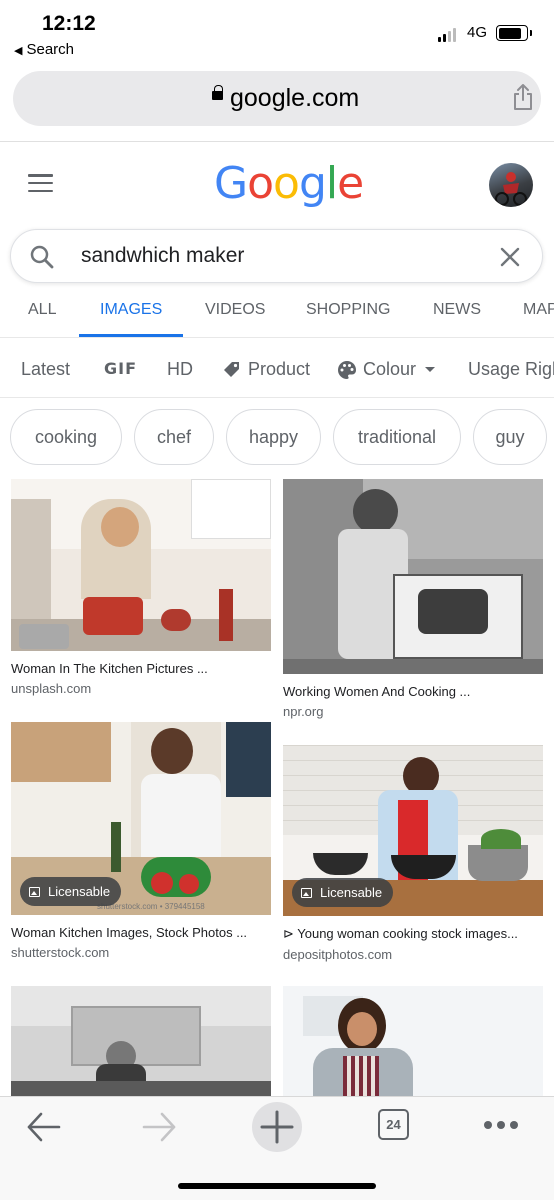 The width and height of the screenshot is (554, 1200). What do you see at coordinates (397, 437) in the screenshot?
I see `chip-traditional: traditional` at bounding box center [397, 437].